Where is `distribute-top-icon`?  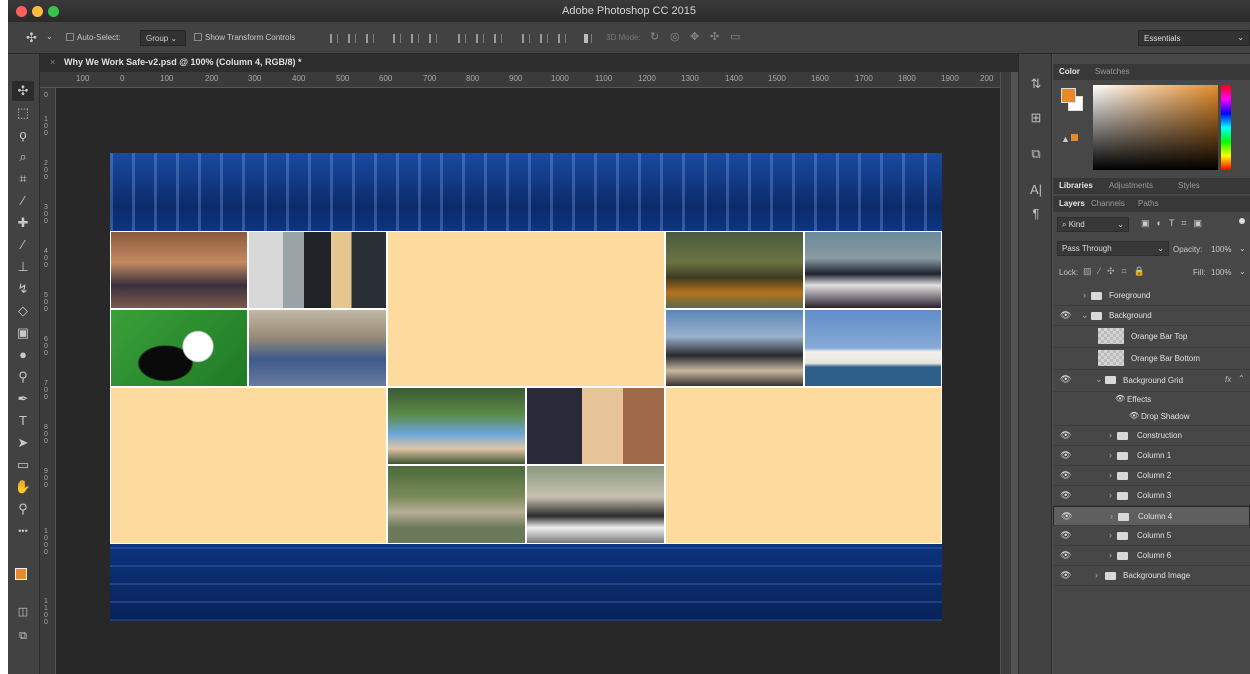
distribute-top-icon is located at coordinates (462, 38).